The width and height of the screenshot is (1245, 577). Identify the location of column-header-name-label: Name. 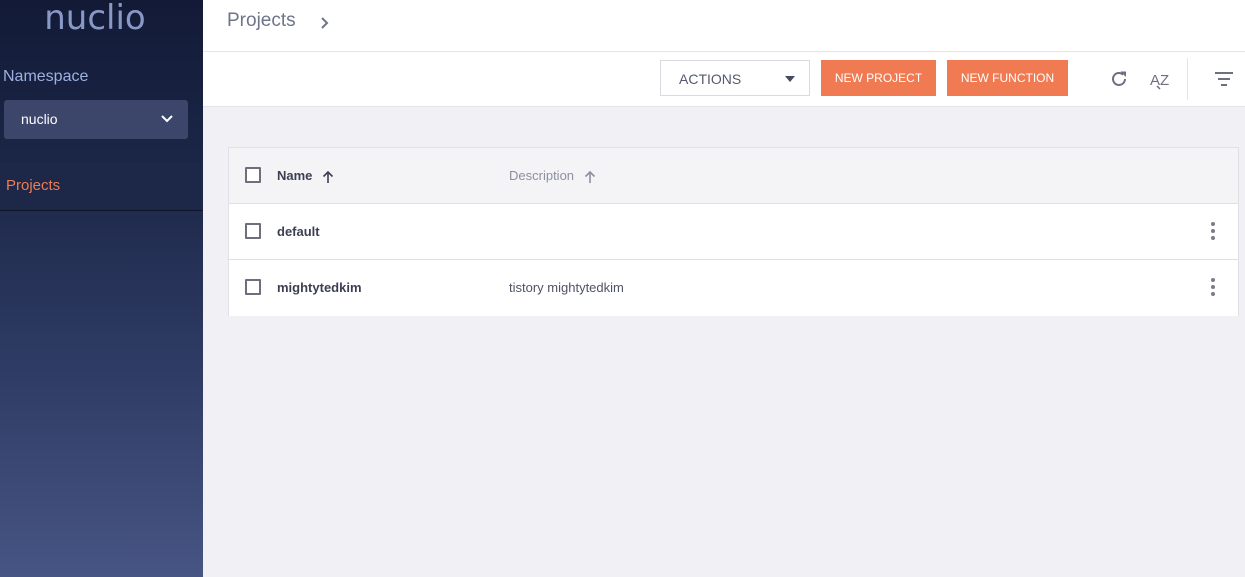
(295, 175).